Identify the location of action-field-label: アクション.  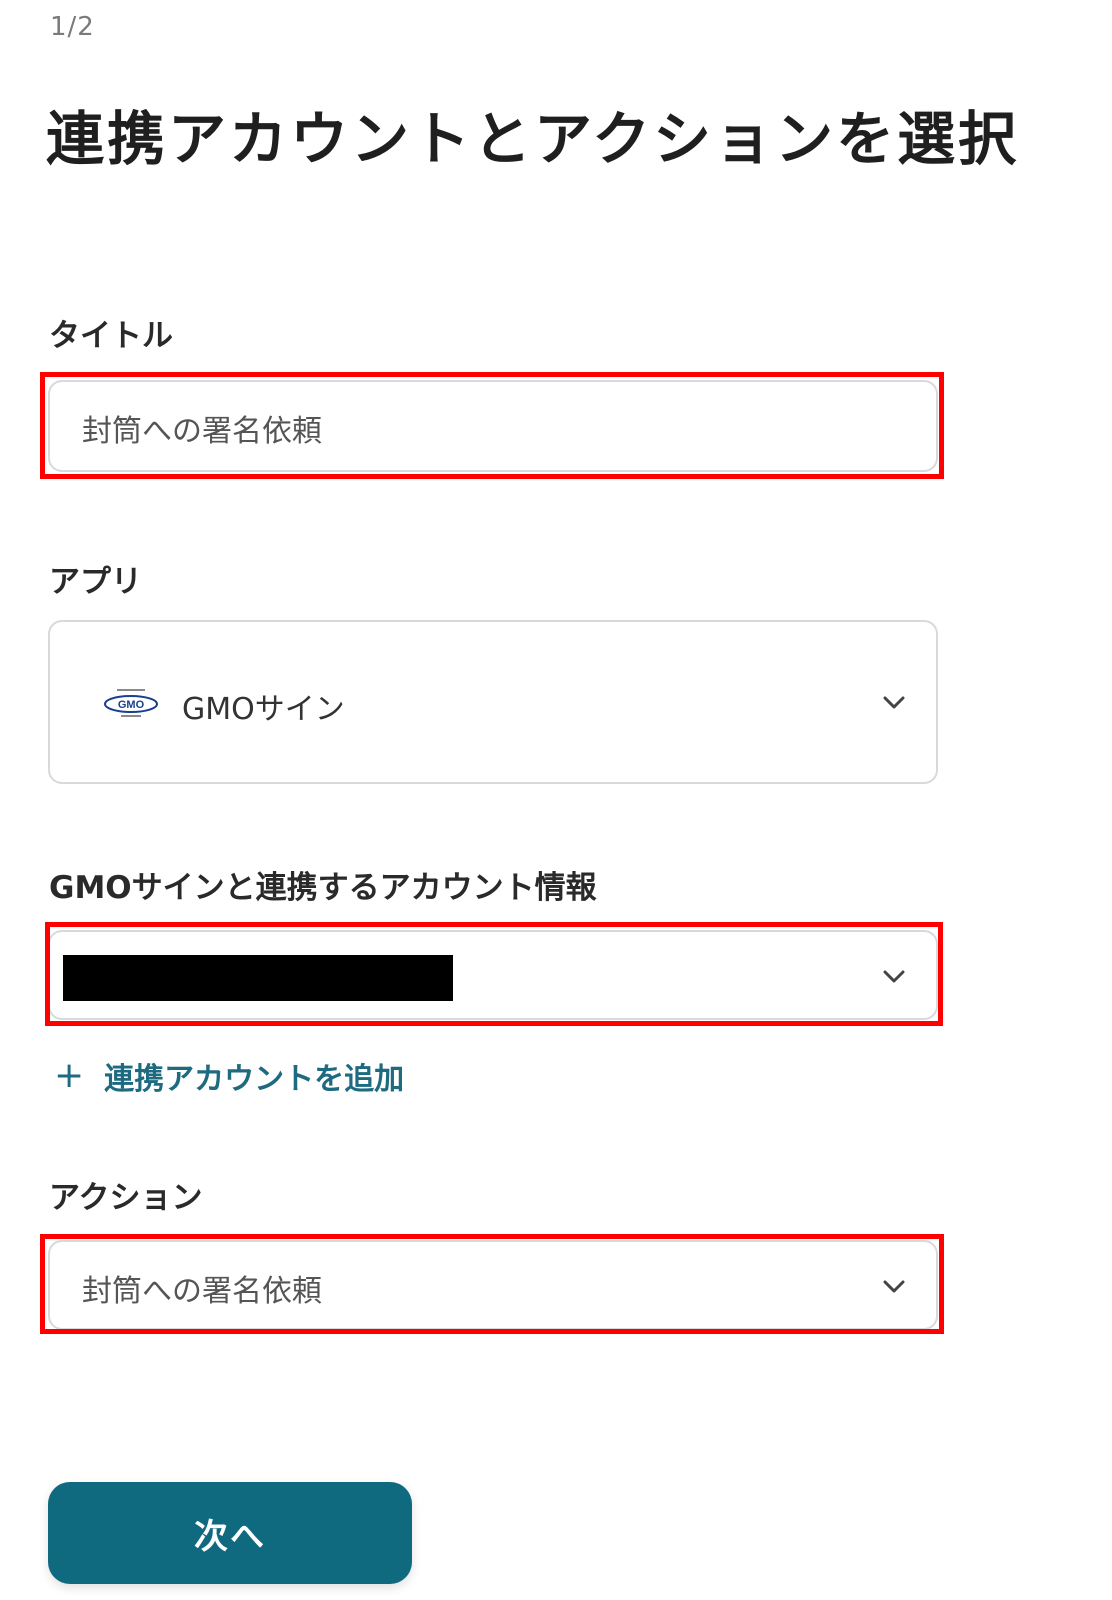
(126, 1198).